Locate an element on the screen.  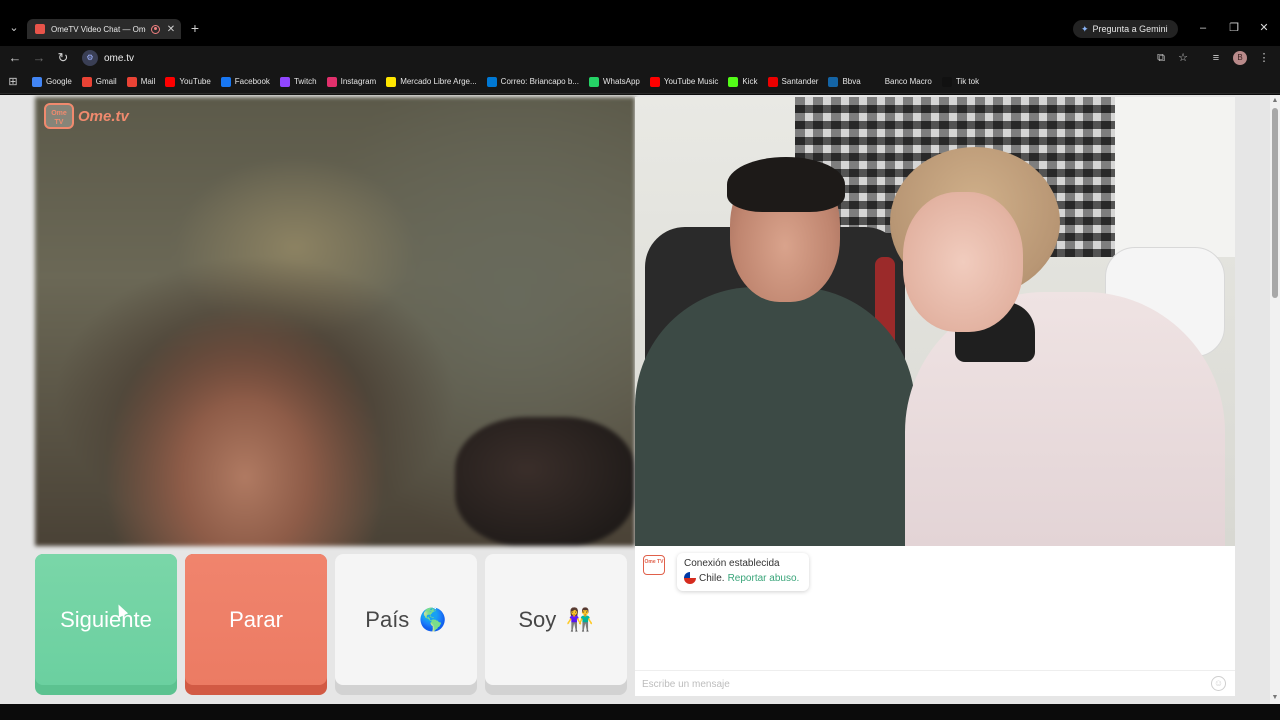
next-button: Siguiente is located at coordinates (106, 624).